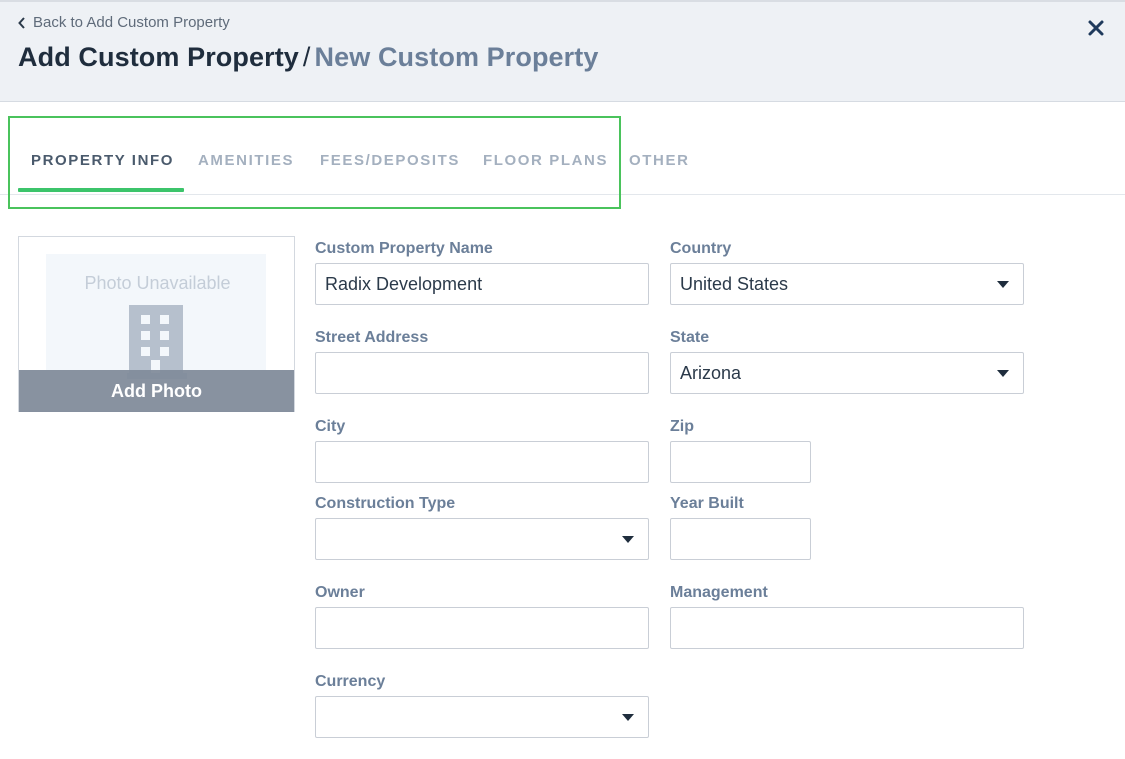 The width and height of the screenshot is (1125, 759). I want to click on back-link-label: Back to Add Custom Property, so click(131, 22).